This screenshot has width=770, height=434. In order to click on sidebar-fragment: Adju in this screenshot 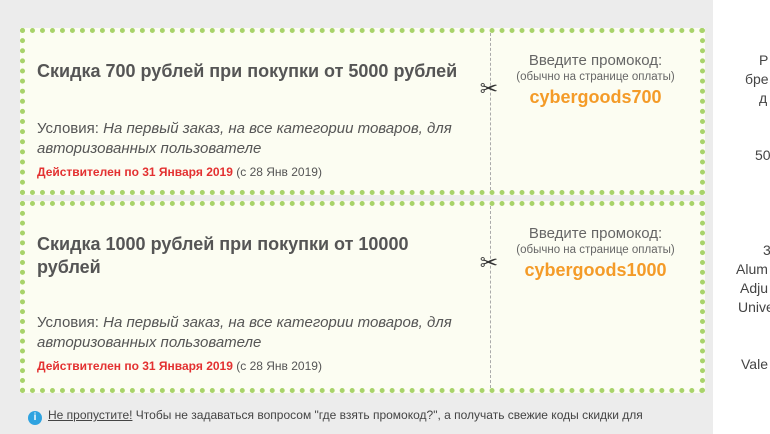, I will do `click(754, 288)`.